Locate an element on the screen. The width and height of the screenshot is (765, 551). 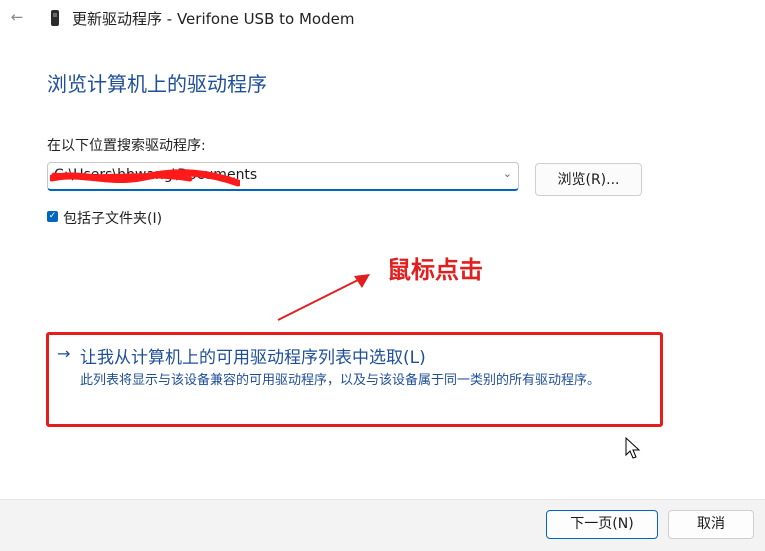
mouse-cursor-icon is located at coordinates (633, 448).